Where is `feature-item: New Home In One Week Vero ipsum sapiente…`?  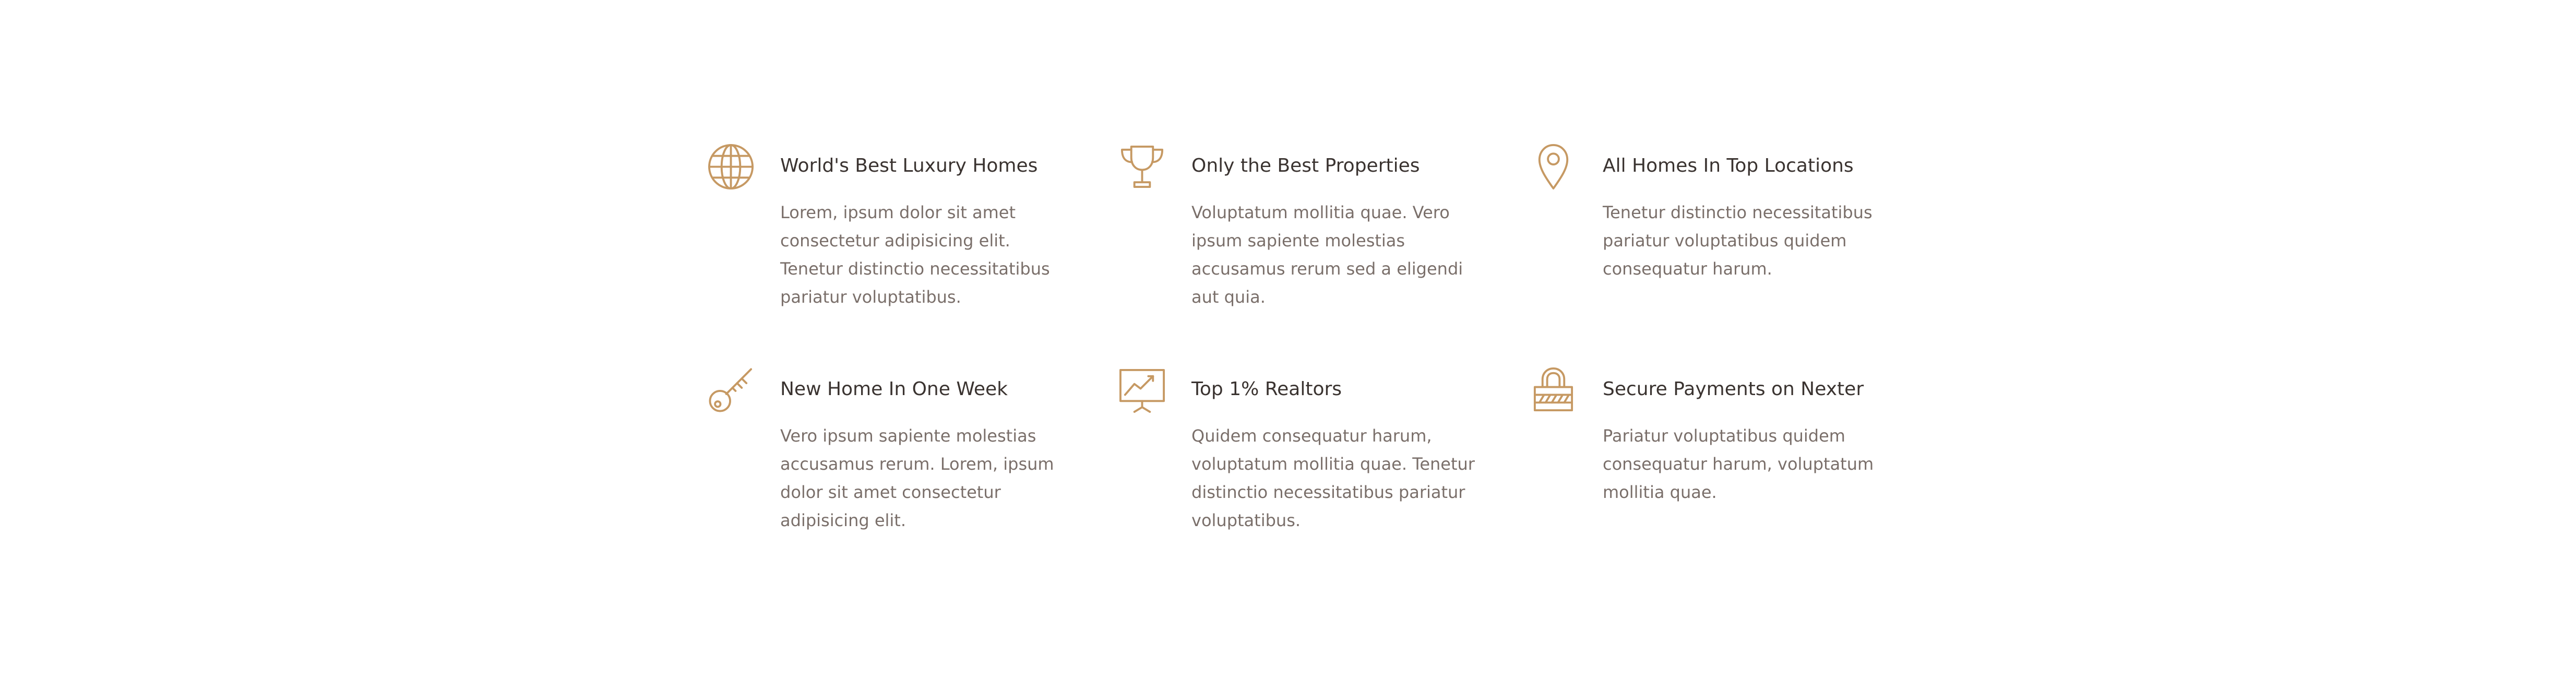 feature-item: New Home In One Week Vero ipsum sapiente… is located at coordinates (912, 464).